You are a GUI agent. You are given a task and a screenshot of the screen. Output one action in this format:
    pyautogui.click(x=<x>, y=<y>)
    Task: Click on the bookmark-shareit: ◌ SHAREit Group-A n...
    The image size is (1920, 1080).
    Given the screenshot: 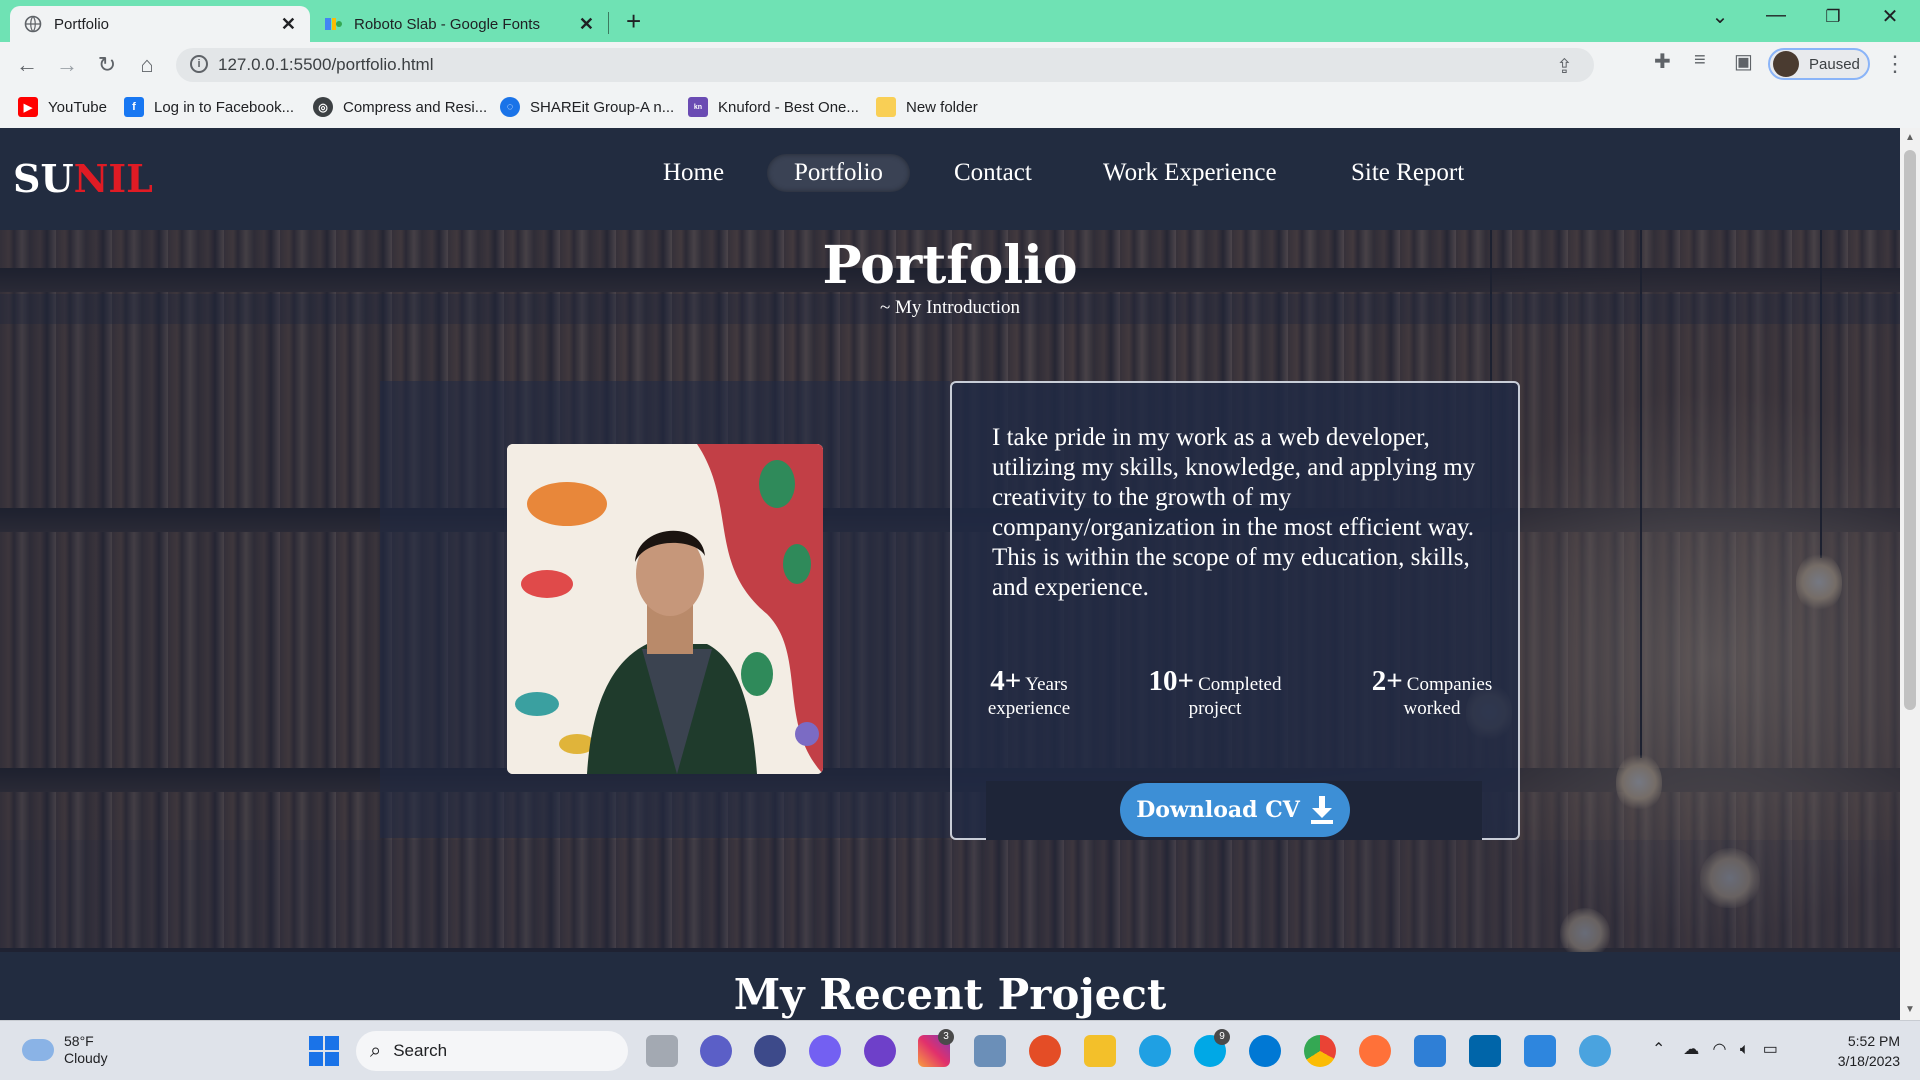 What is the action you would take?
    pyautogui.click(x=587, y=107)
    